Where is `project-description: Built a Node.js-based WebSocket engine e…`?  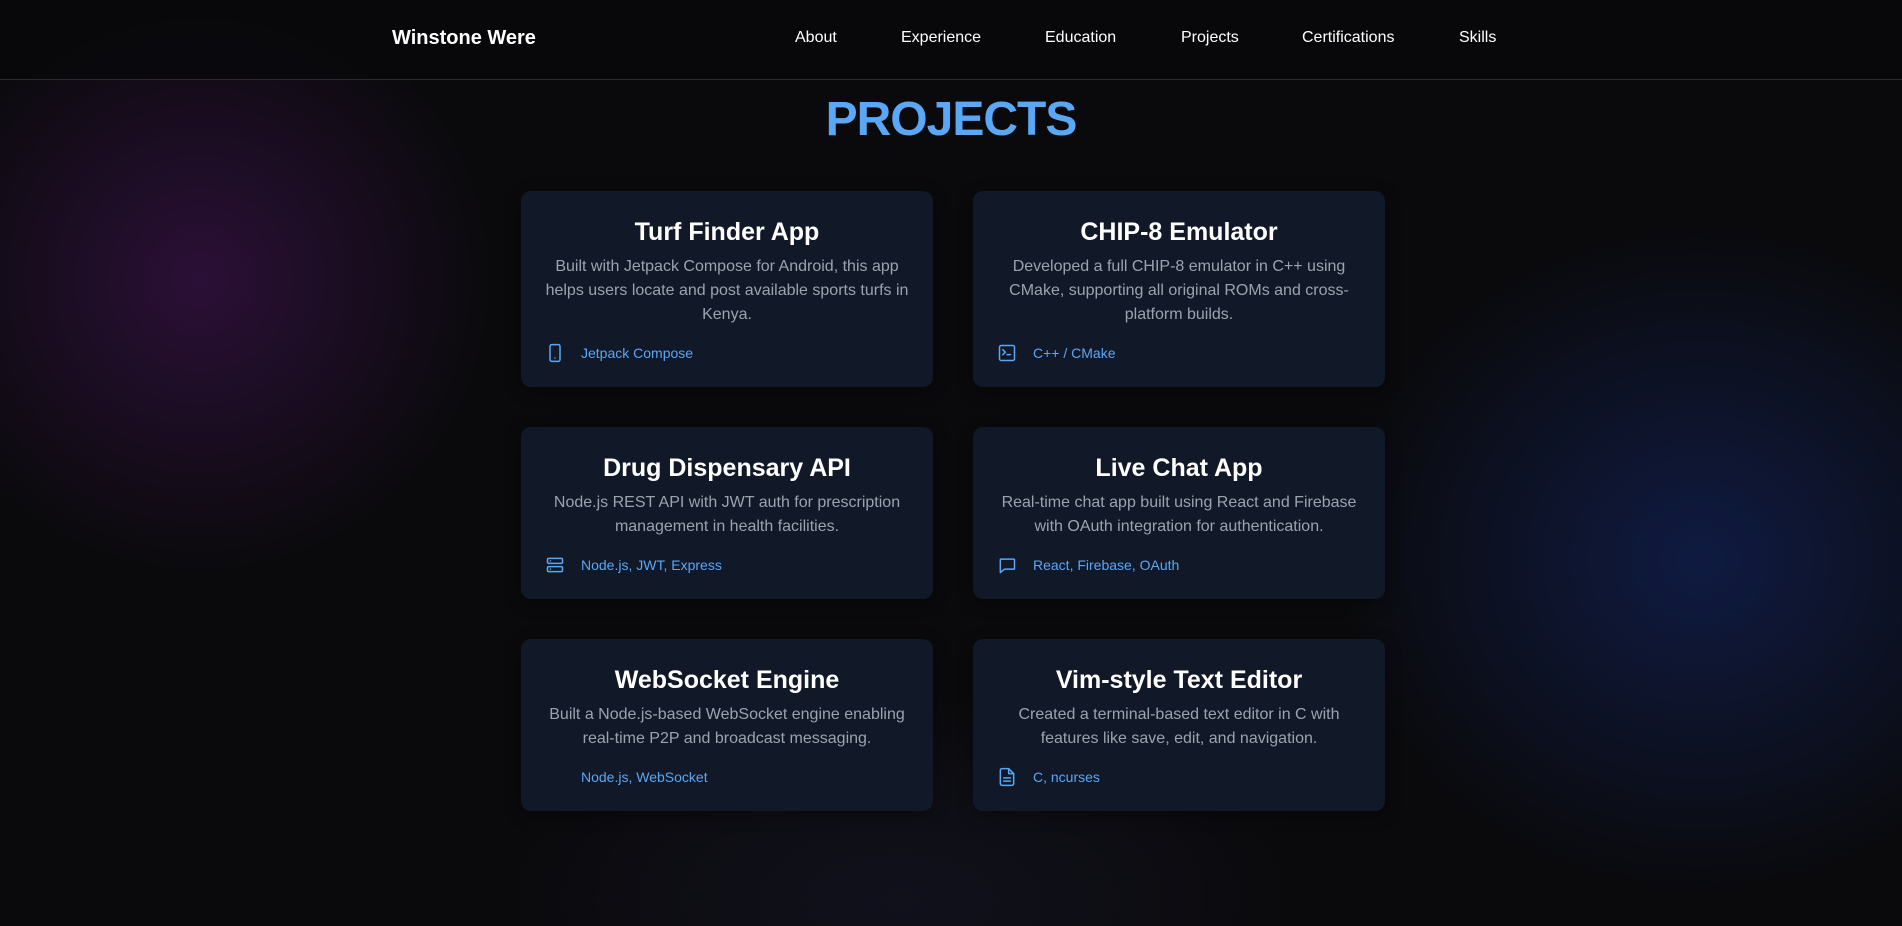
project-description: Built a Node.js-based WebSocket engine e… is located at coordinates (727, 726).